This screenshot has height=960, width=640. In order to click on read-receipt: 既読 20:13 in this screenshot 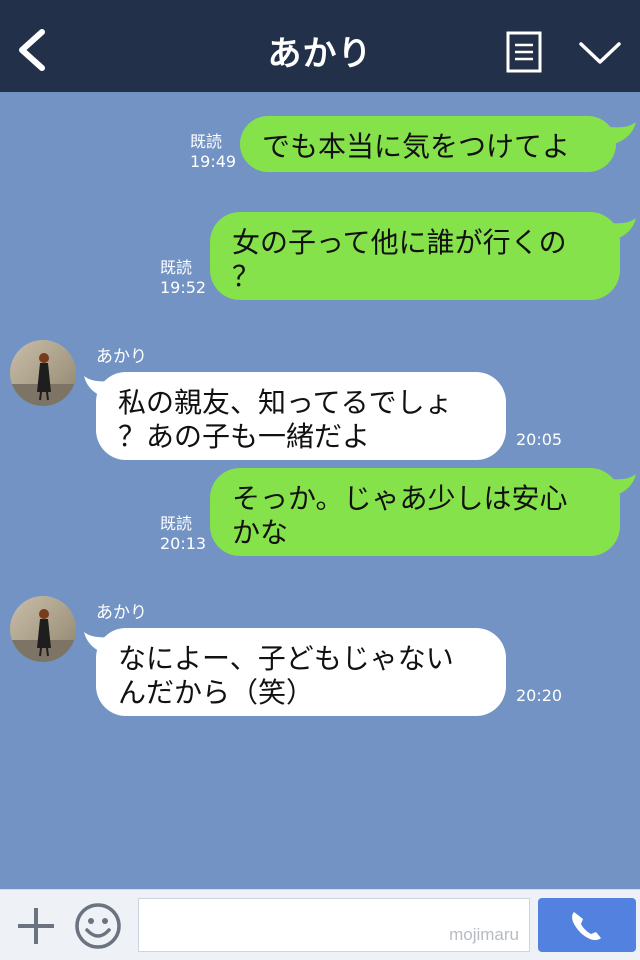, I will do `click(183, 533)`.